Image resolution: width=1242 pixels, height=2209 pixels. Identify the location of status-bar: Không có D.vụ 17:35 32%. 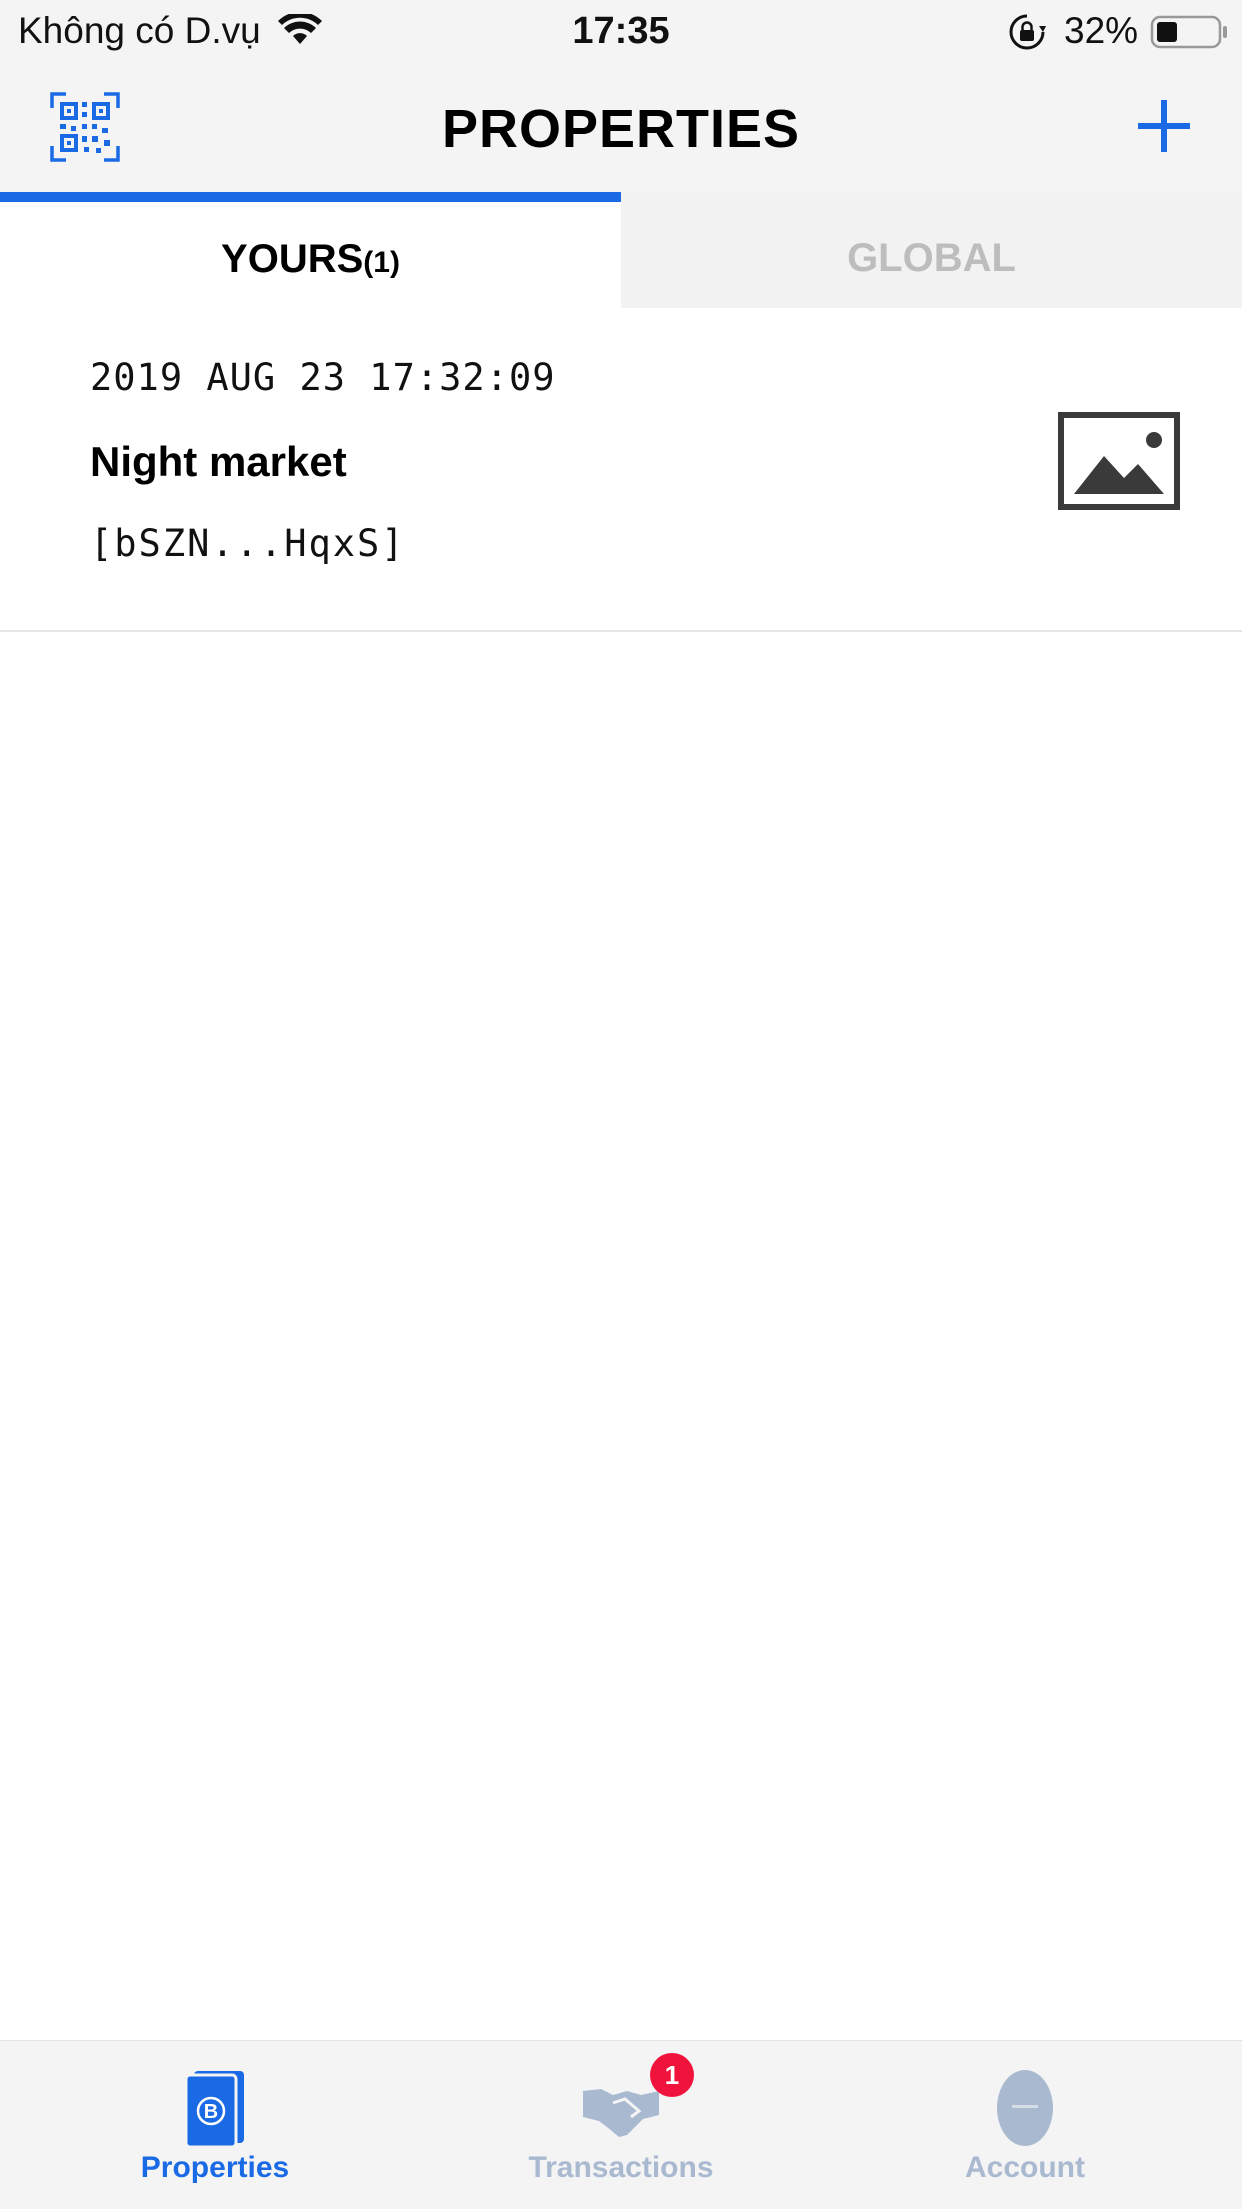
(621, 31).